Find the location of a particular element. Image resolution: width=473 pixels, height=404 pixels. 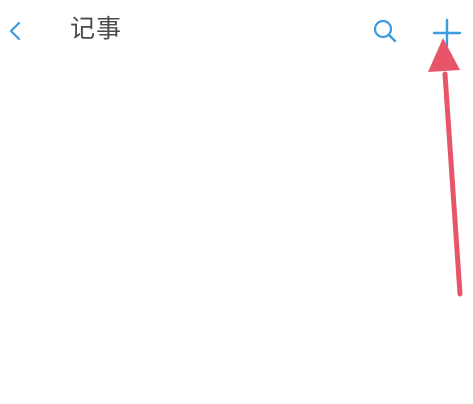

search-icon is located at coordinates (385, 31).